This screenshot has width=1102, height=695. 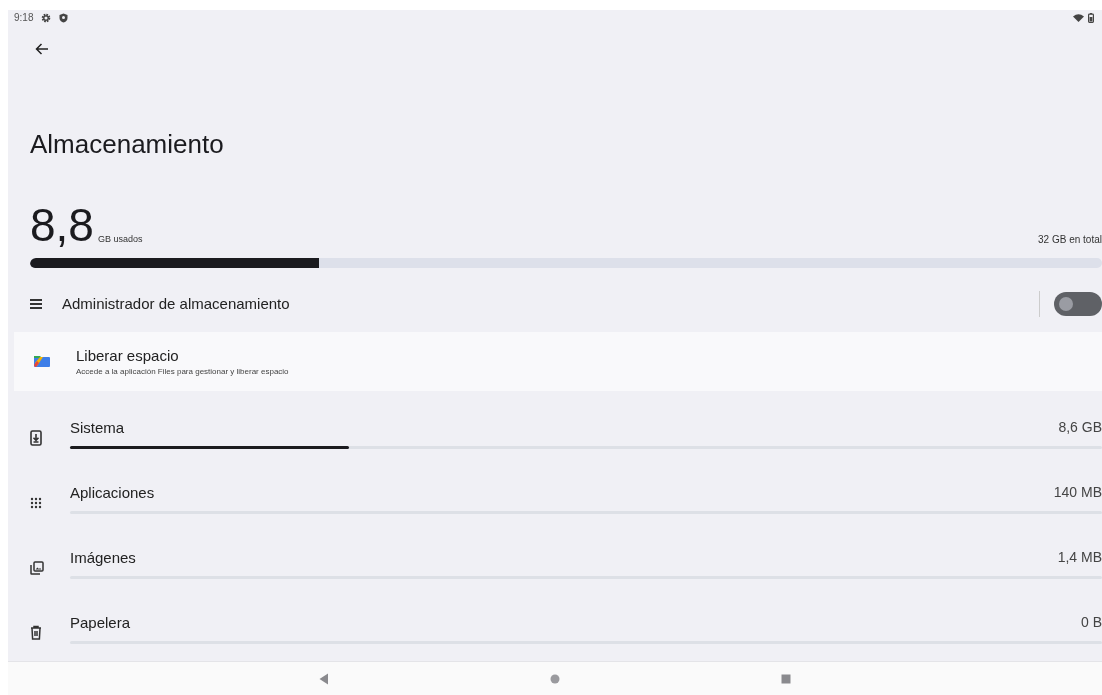 I want to click on category-name: Sistema, so click(x=97, y=427).